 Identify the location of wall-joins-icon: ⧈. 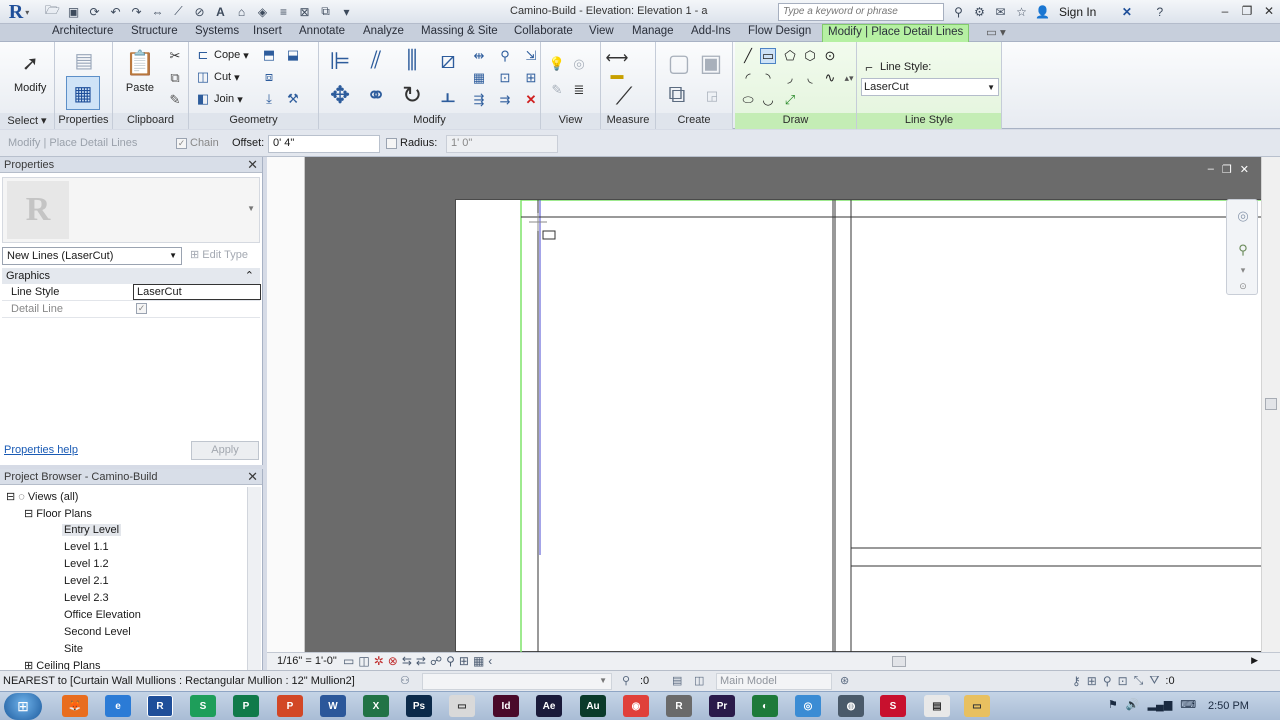
(269, 77).